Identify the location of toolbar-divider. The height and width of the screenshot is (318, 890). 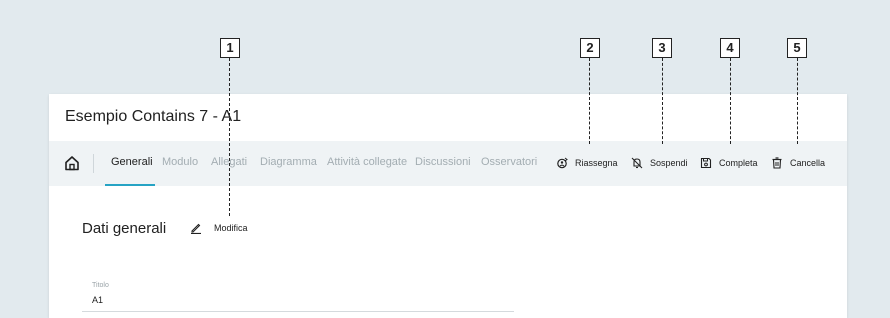
(93, 163).